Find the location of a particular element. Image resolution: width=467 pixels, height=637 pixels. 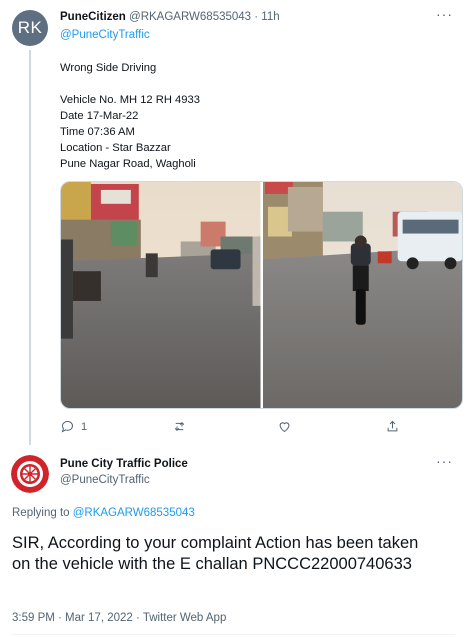

divider is located at coordinates (233, 634).